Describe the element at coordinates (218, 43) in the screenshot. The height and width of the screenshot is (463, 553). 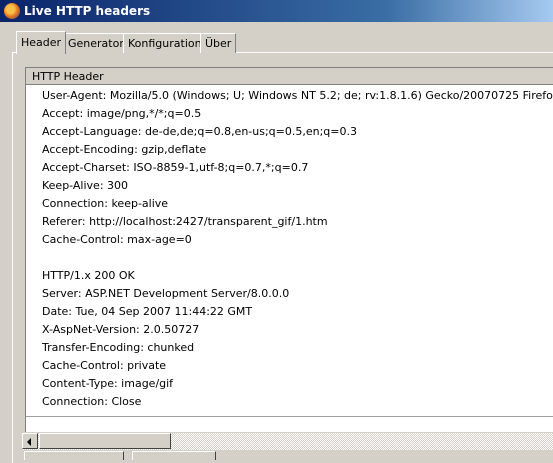
I see `tab-ueber: Über` at that location.